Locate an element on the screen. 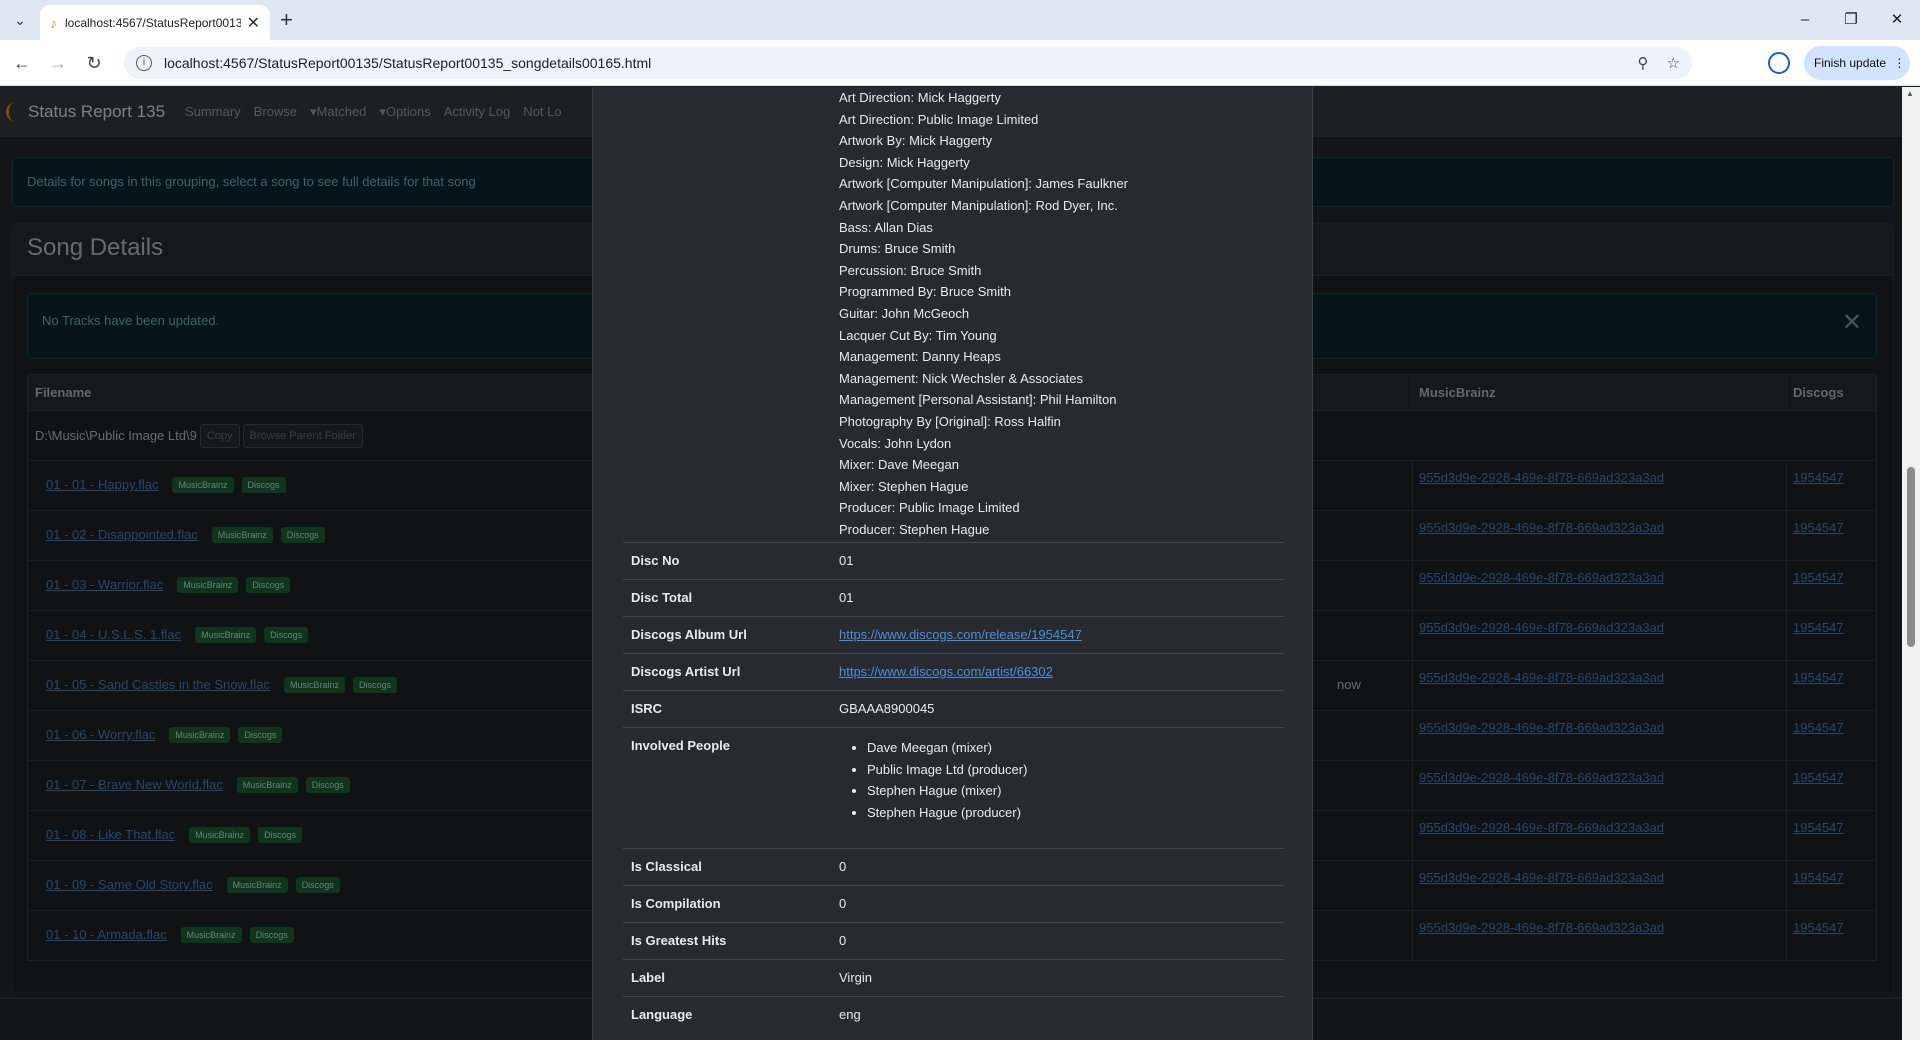 The height and width of the screenshot is (1040, 1920). tab-close-icon: ✕ is located at coordinates (253, 23).